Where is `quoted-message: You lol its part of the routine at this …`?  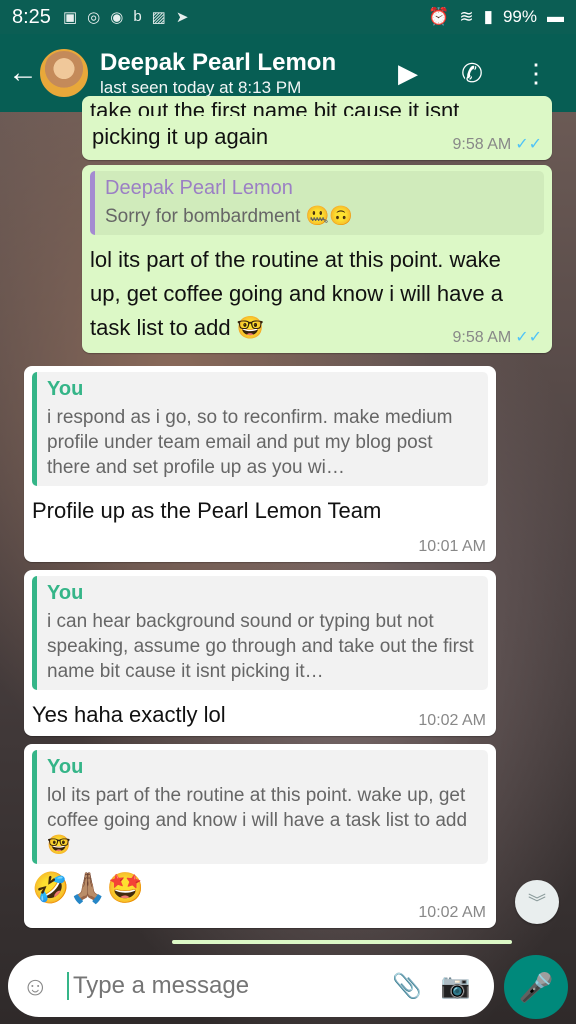 quoted-message: You lol its part of the routine at this … is located at coordinates (260, 807).